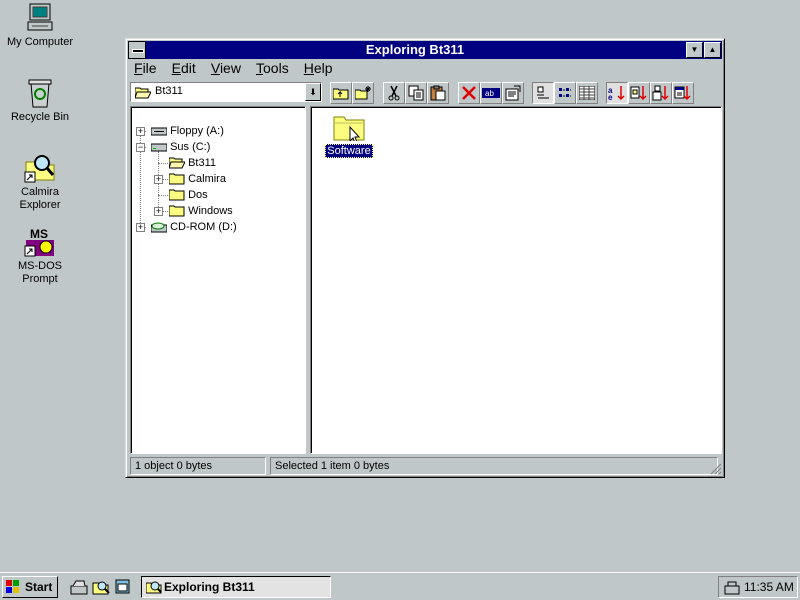  I want to click on toolbar: Bt311 ⬇ ab a e, so click(425, 93).